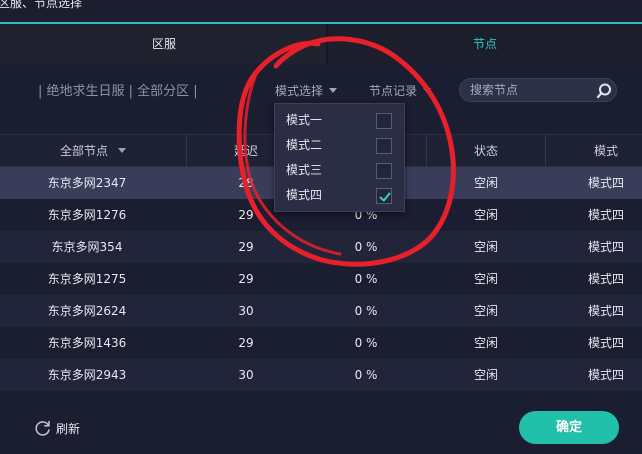 This screenshot has width=642, height=454. Describe the element at coordinates (340, 145) in the screenshot. I see `mode-option-2: 模式二` at that location.